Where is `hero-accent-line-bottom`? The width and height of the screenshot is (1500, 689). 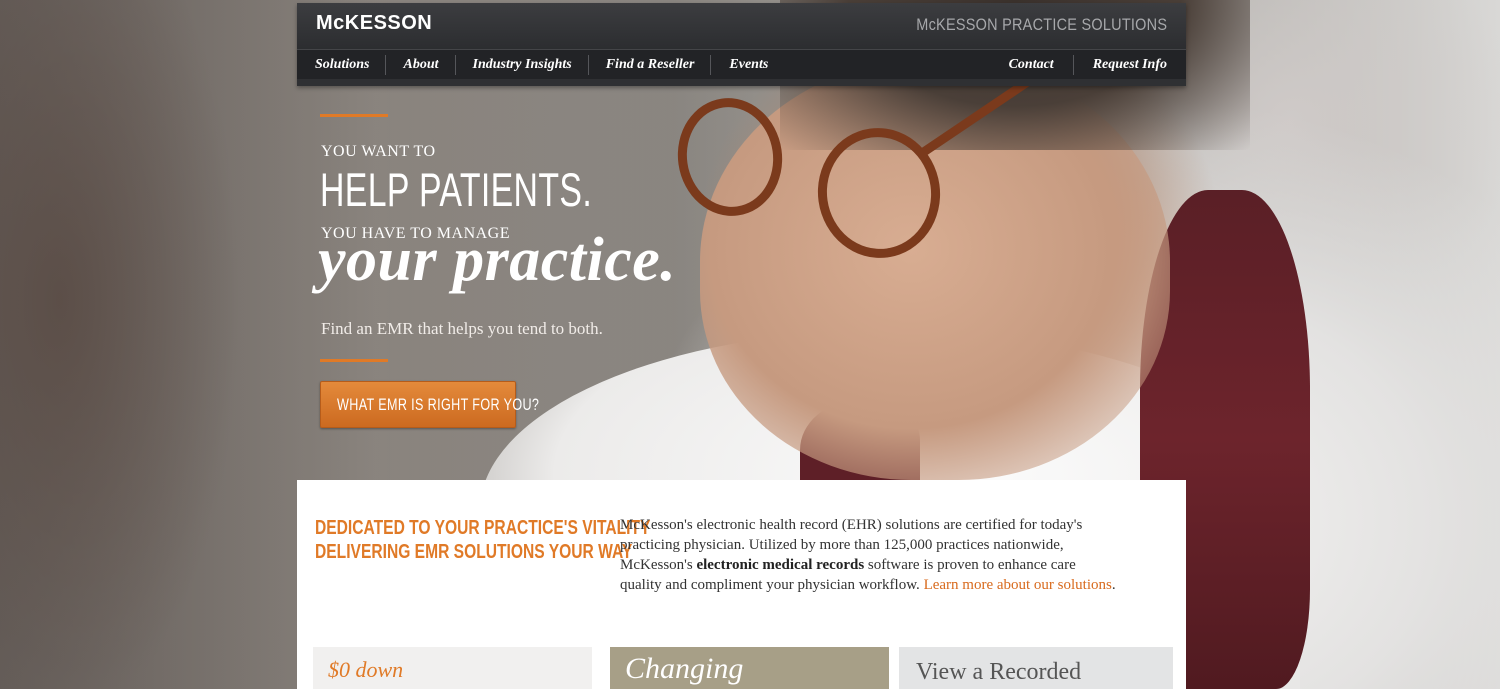 hero-accent-line-bottom is located at coordinates (354, 360).